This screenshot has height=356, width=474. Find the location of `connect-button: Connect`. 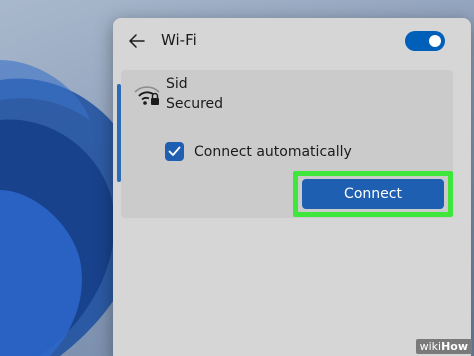

connect-button: Connect is located at coordinates (373, 194).